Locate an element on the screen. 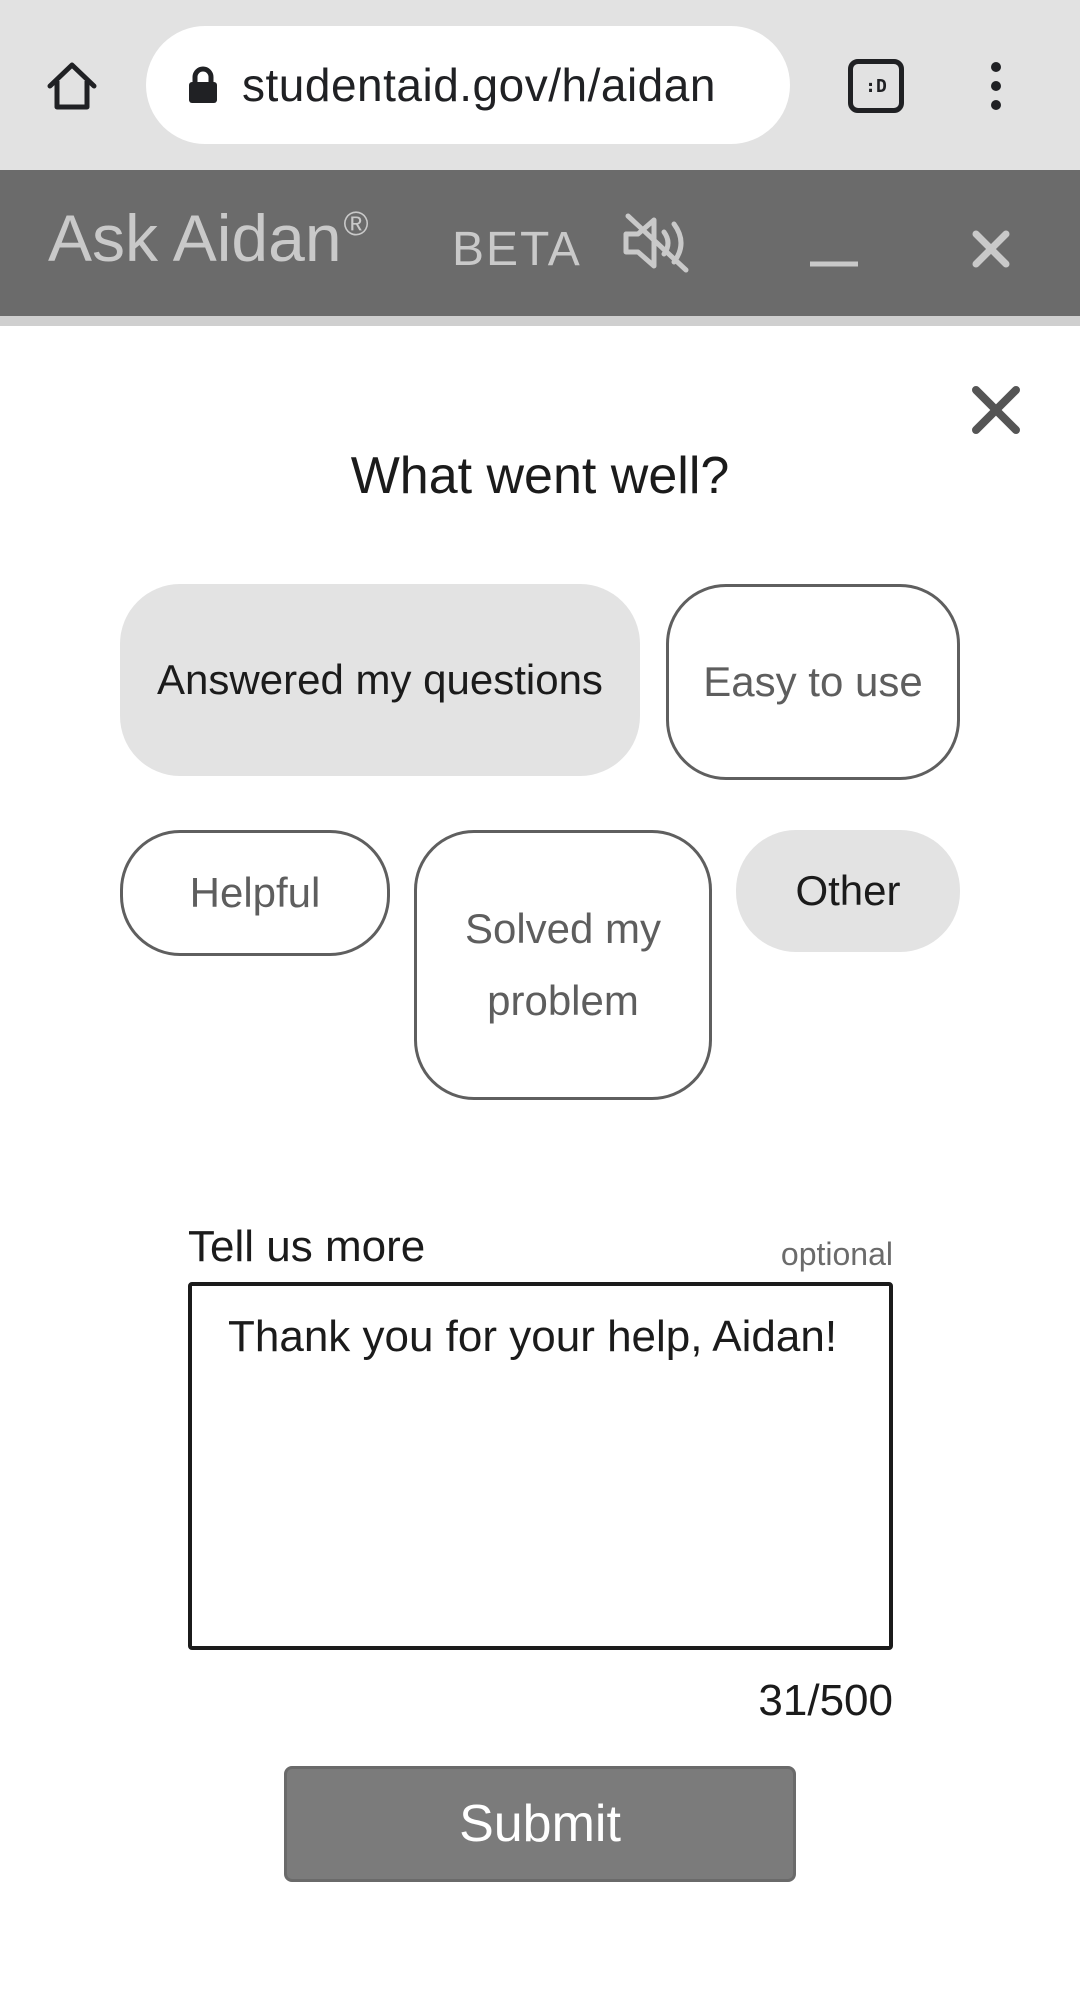 This screenshot has height=2004, width=1080. sound-off-icon is located at coordinates (658, 243).